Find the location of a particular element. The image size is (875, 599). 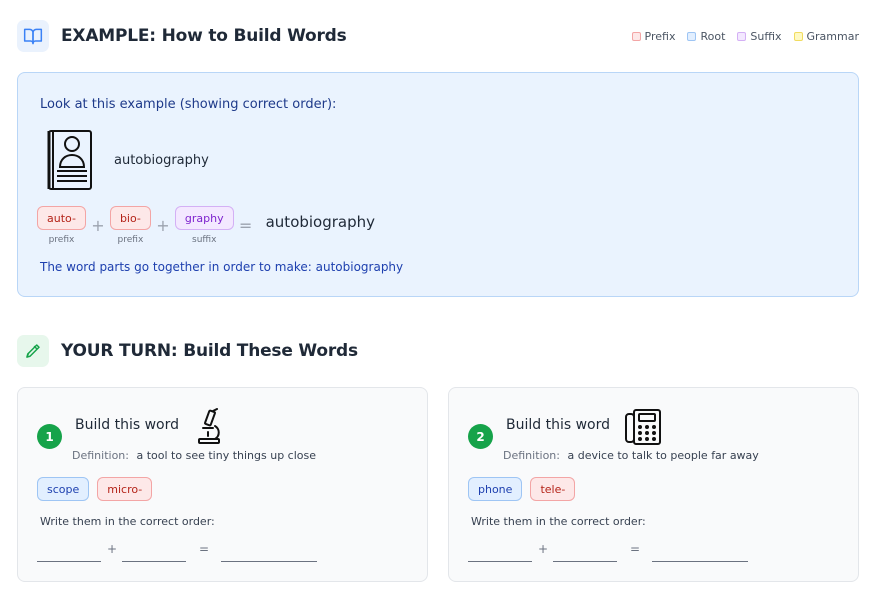

exercise-number-badge: 1 is located at coordinates (49, 436).